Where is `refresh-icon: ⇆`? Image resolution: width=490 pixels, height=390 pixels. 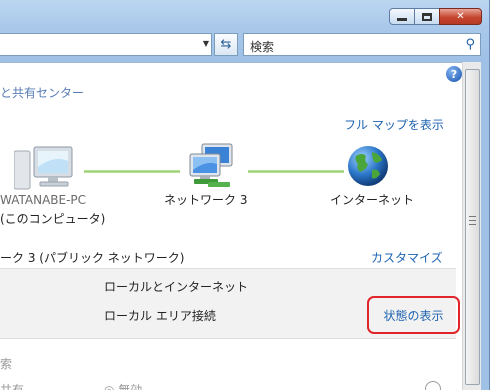 refresh-icon: ⇆ is located at coordinates (226, 44).